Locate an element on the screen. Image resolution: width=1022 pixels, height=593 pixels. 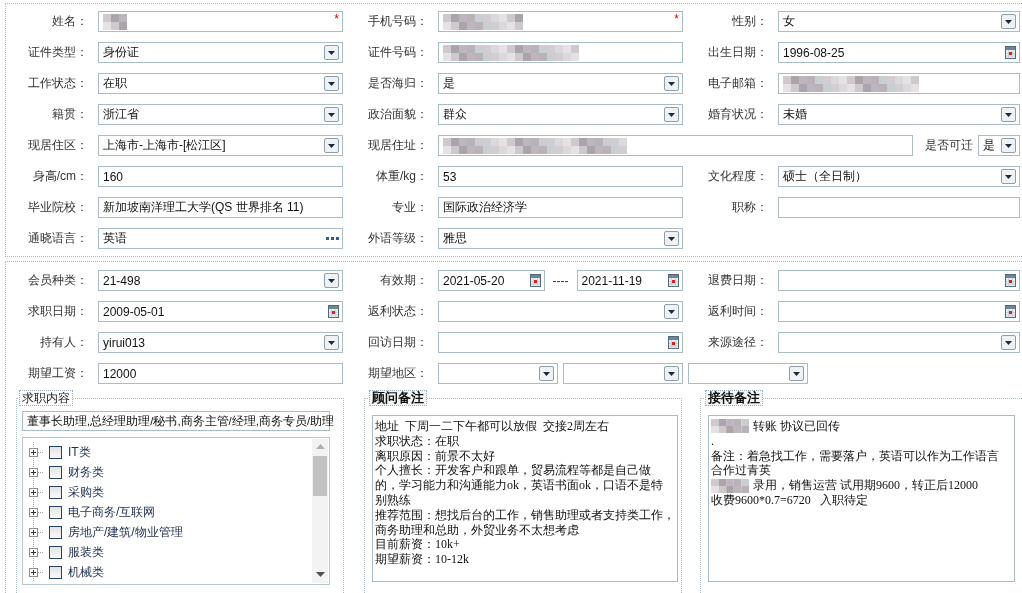
note-line: 目前薪资：10k+ is located at coordinates (417, 545).